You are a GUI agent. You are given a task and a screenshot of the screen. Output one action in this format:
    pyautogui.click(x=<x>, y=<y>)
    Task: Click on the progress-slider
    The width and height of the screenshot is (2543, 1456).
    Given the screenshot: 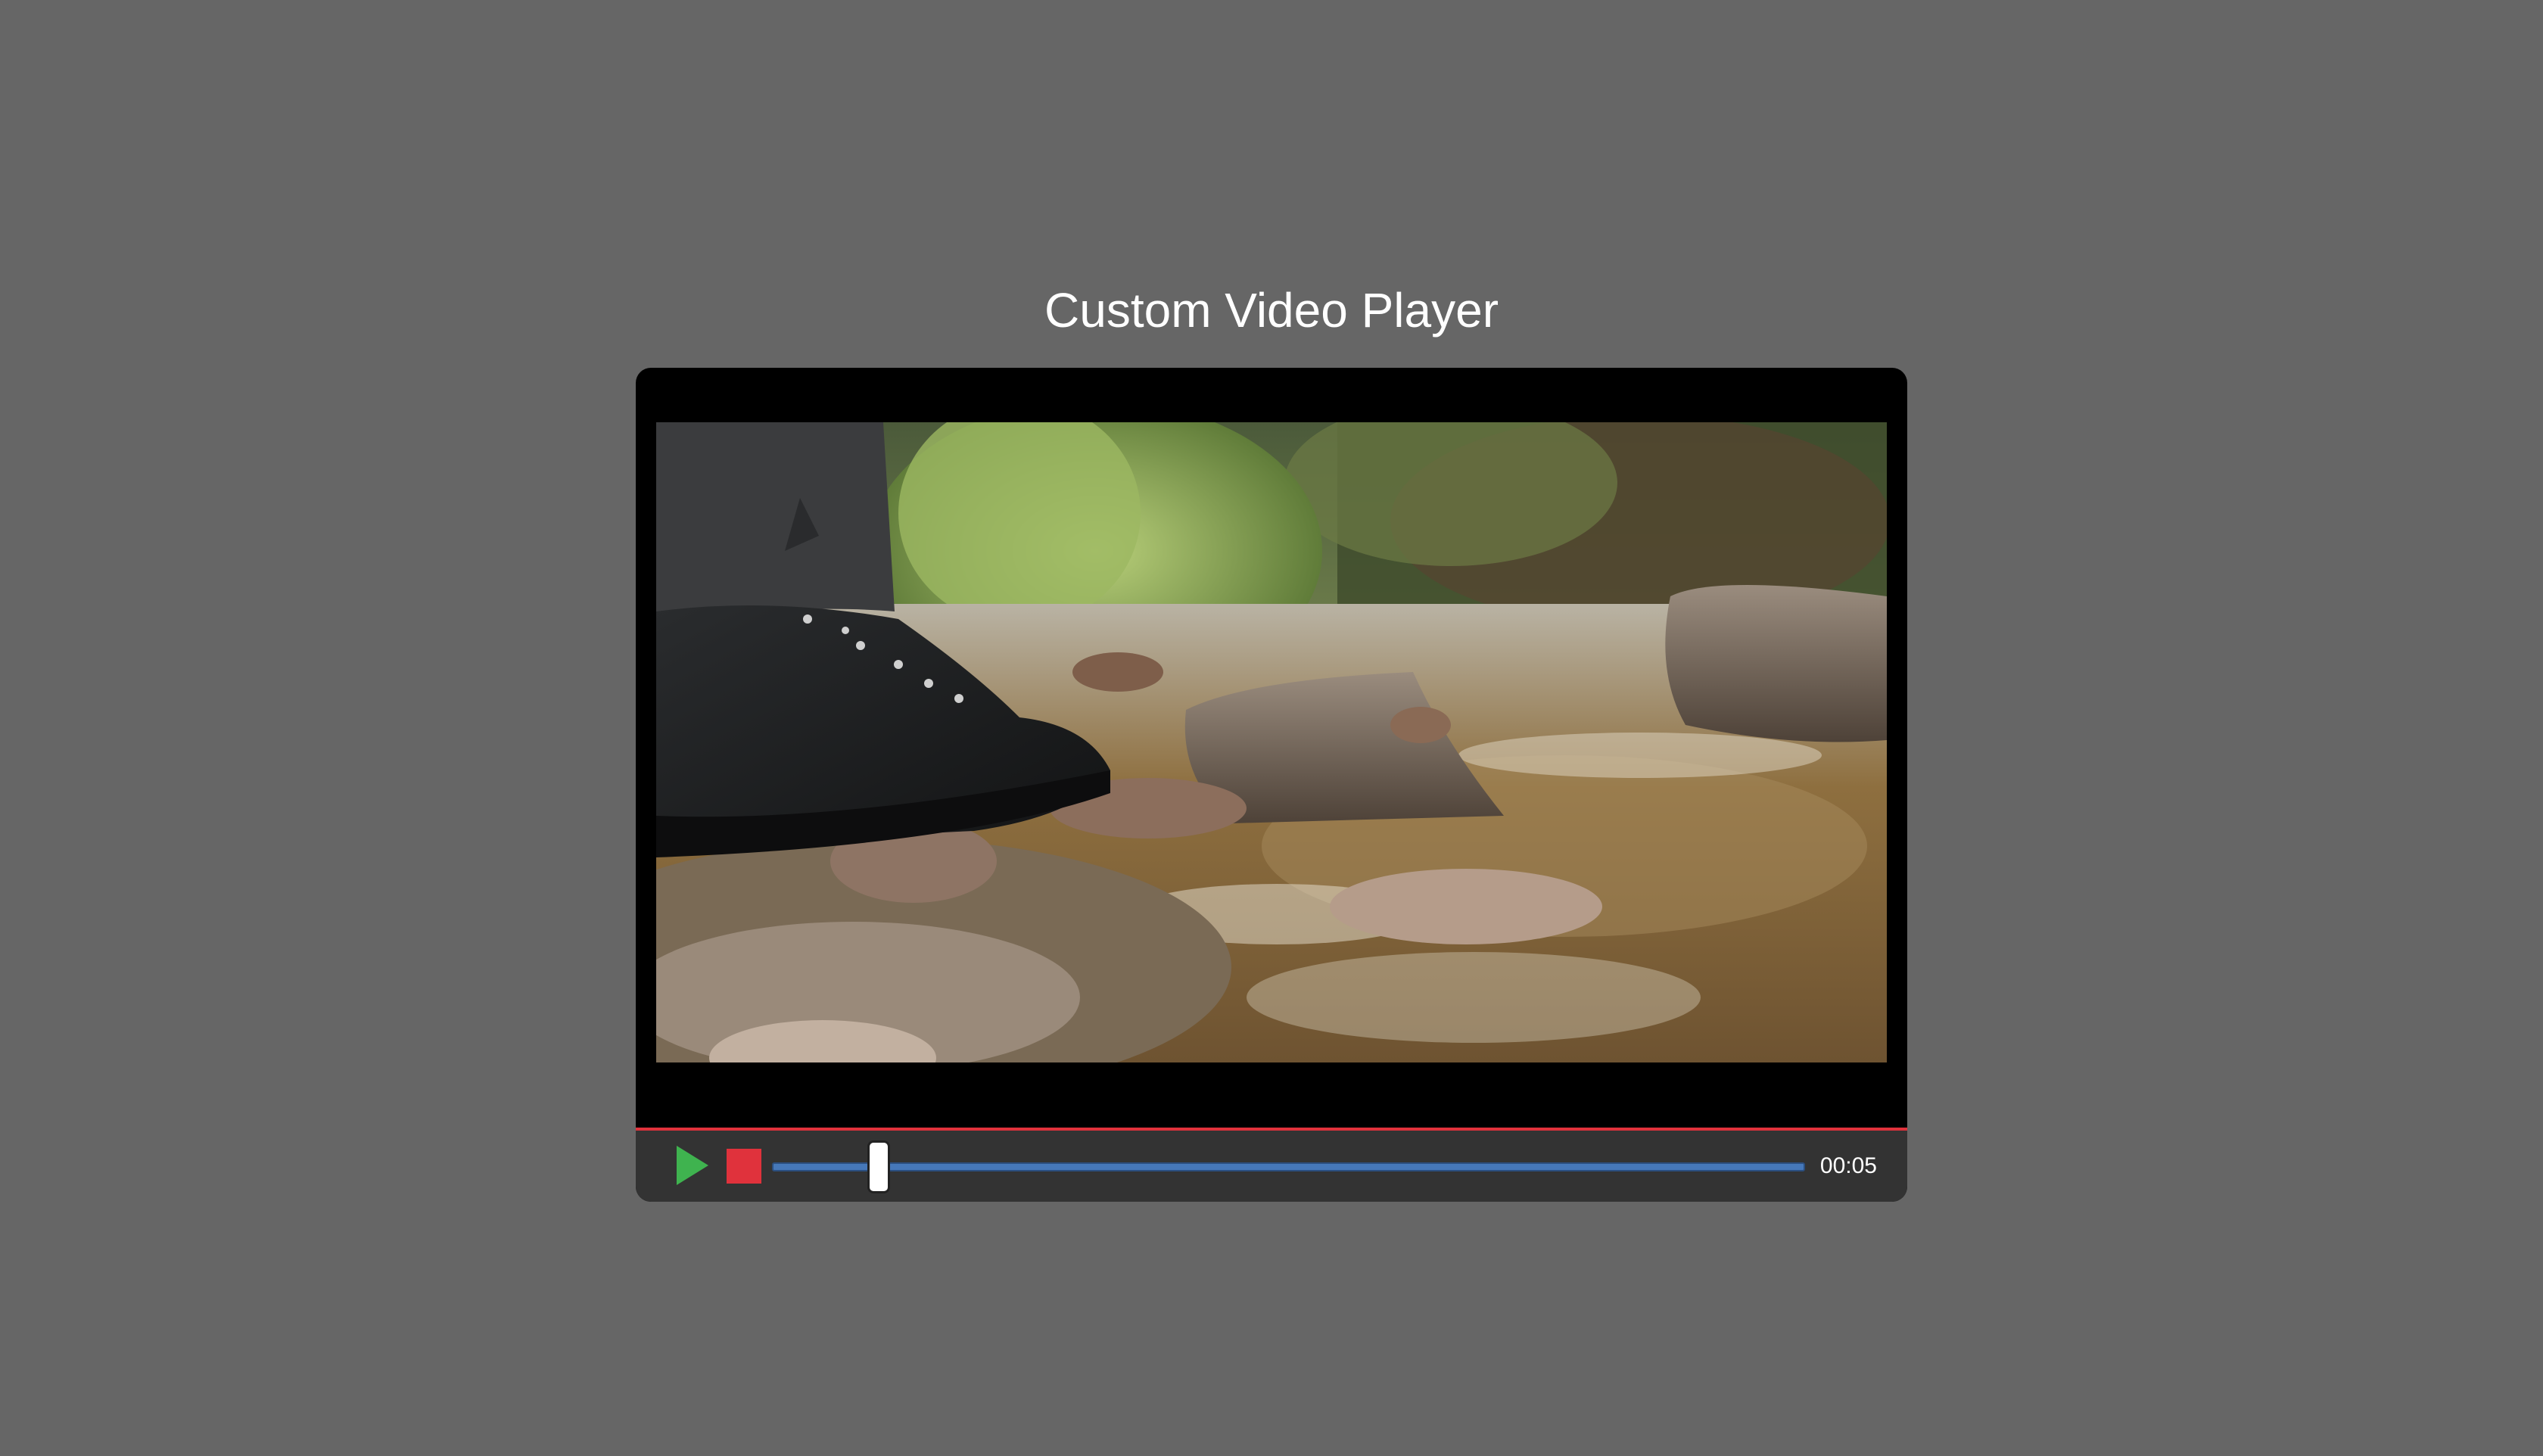 What is the action you would take?
    pyautogui.click(x=1288, y=1166)
    